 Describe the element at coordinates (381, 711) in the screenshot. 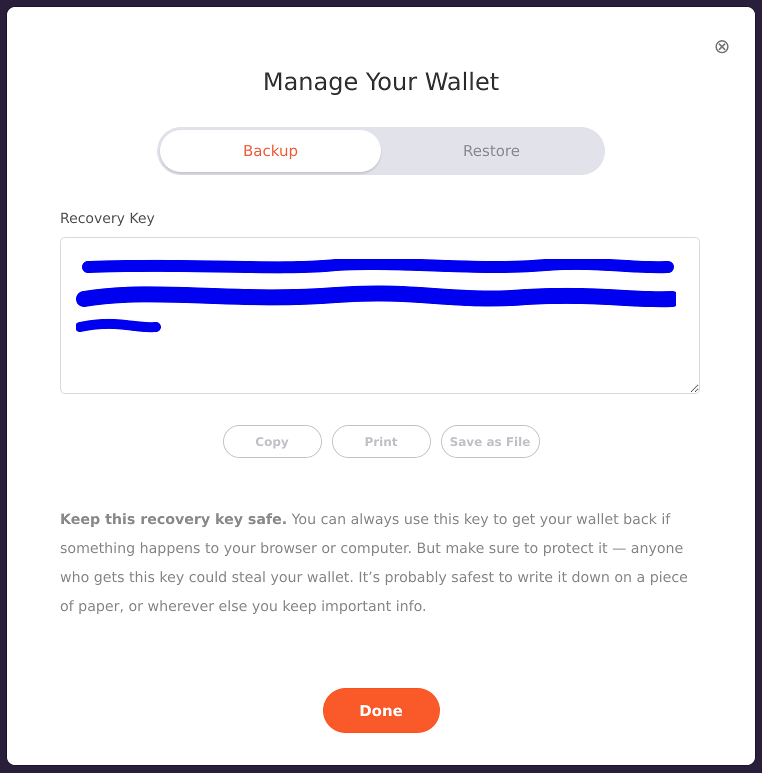

I see `done-button: Done` at that location.